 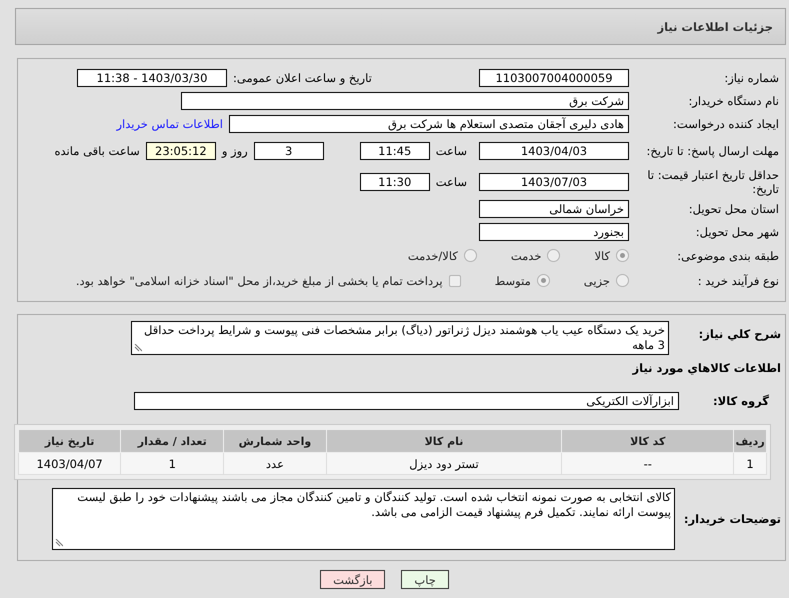 I want to click on validity-time-field: 11:30, so click(x=395, y=181).